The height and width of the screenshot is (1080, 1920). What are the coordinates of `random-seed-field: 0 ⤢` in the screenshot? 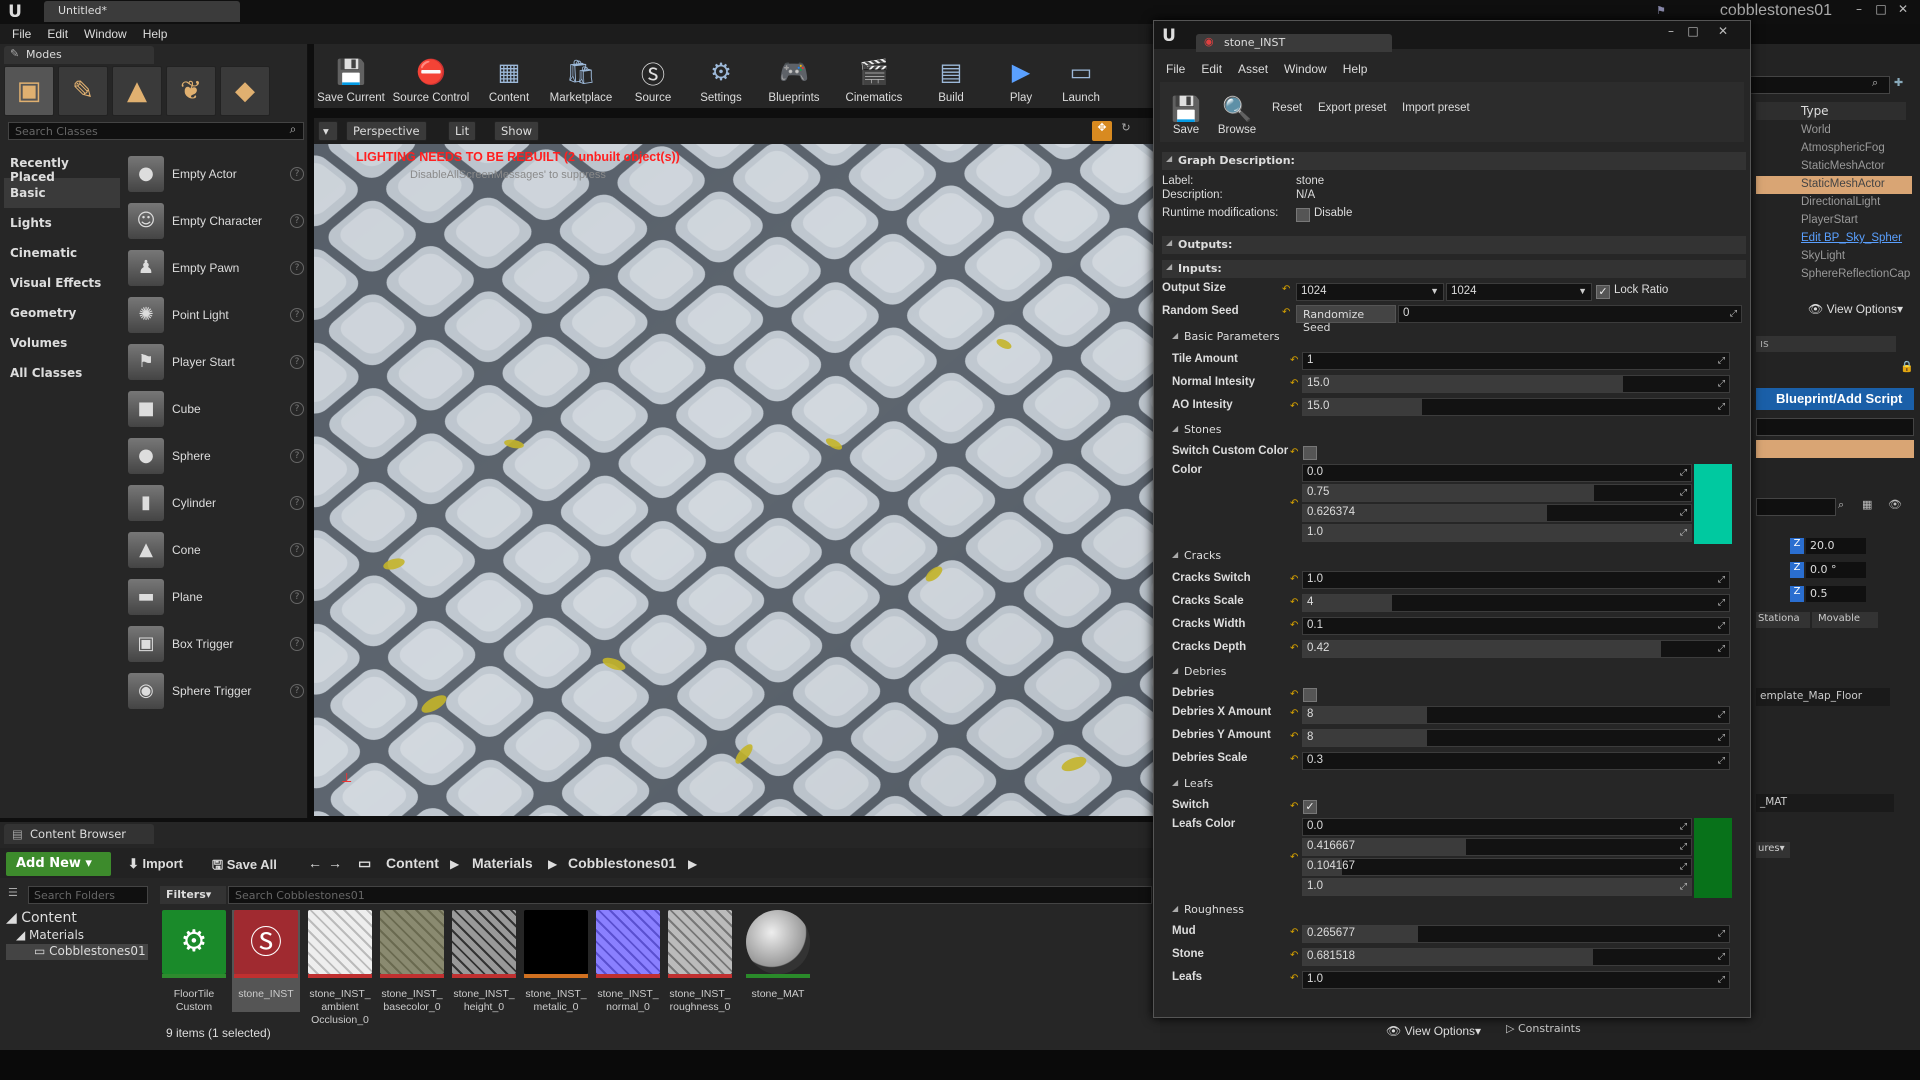 It's located at (1570, 314).